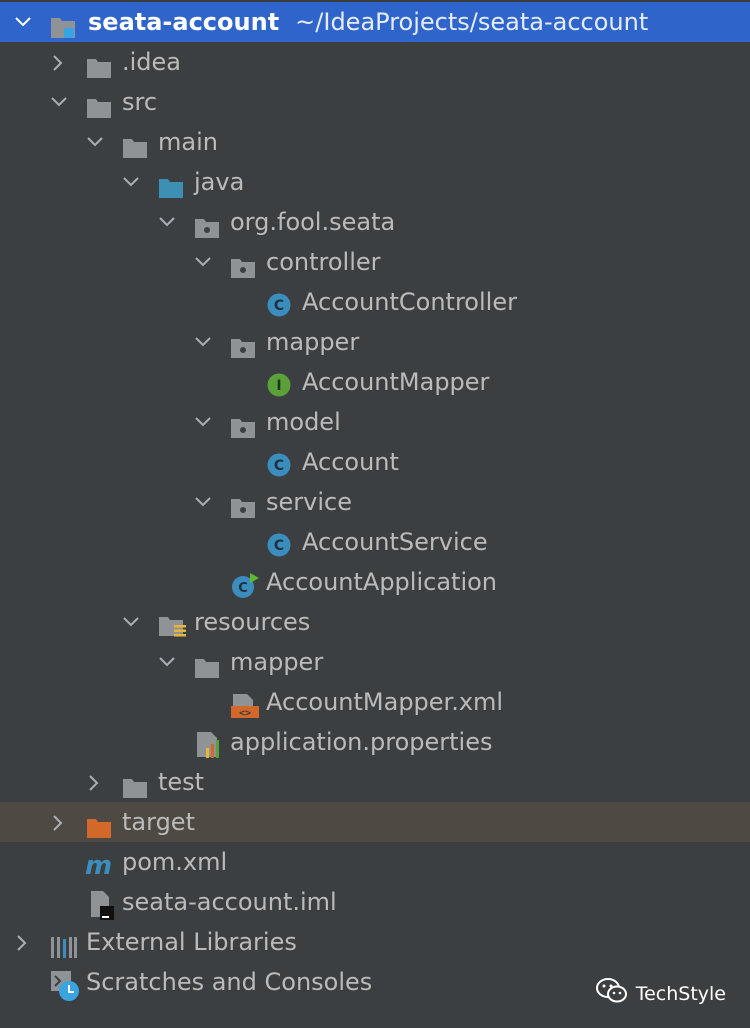 The image size is (750, 1028). What do you see at coordinates (375, 102) in the screenshot?
I see `tree-row-src: src` at bounding box center [375, 102].